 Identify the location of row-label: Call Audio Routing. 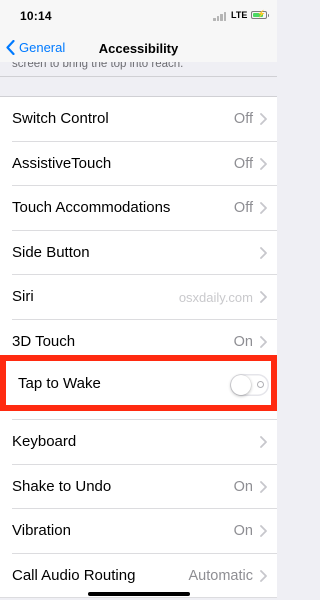
(74, 575).